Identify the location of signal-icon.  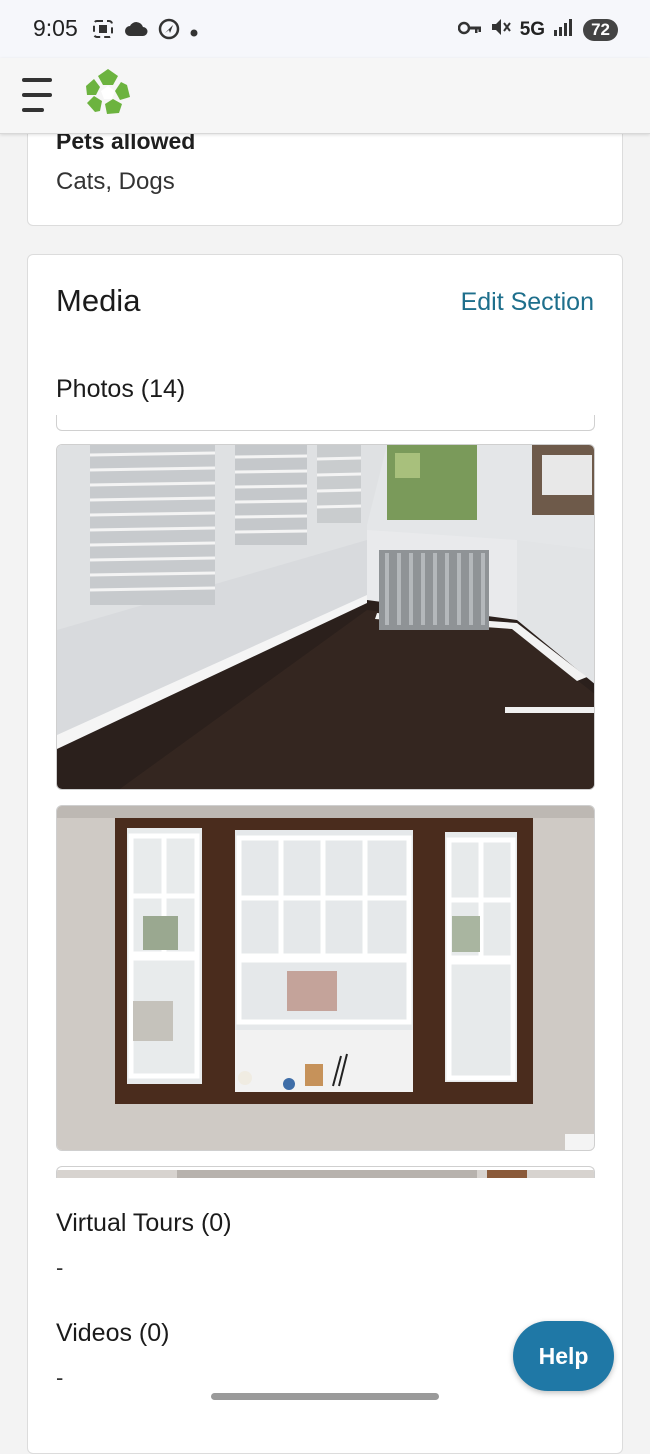
(564, 30).